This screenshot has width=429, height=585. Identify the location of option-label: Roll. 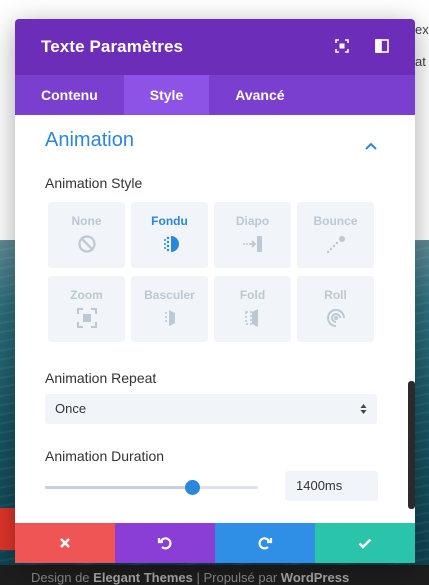
(335, 295).